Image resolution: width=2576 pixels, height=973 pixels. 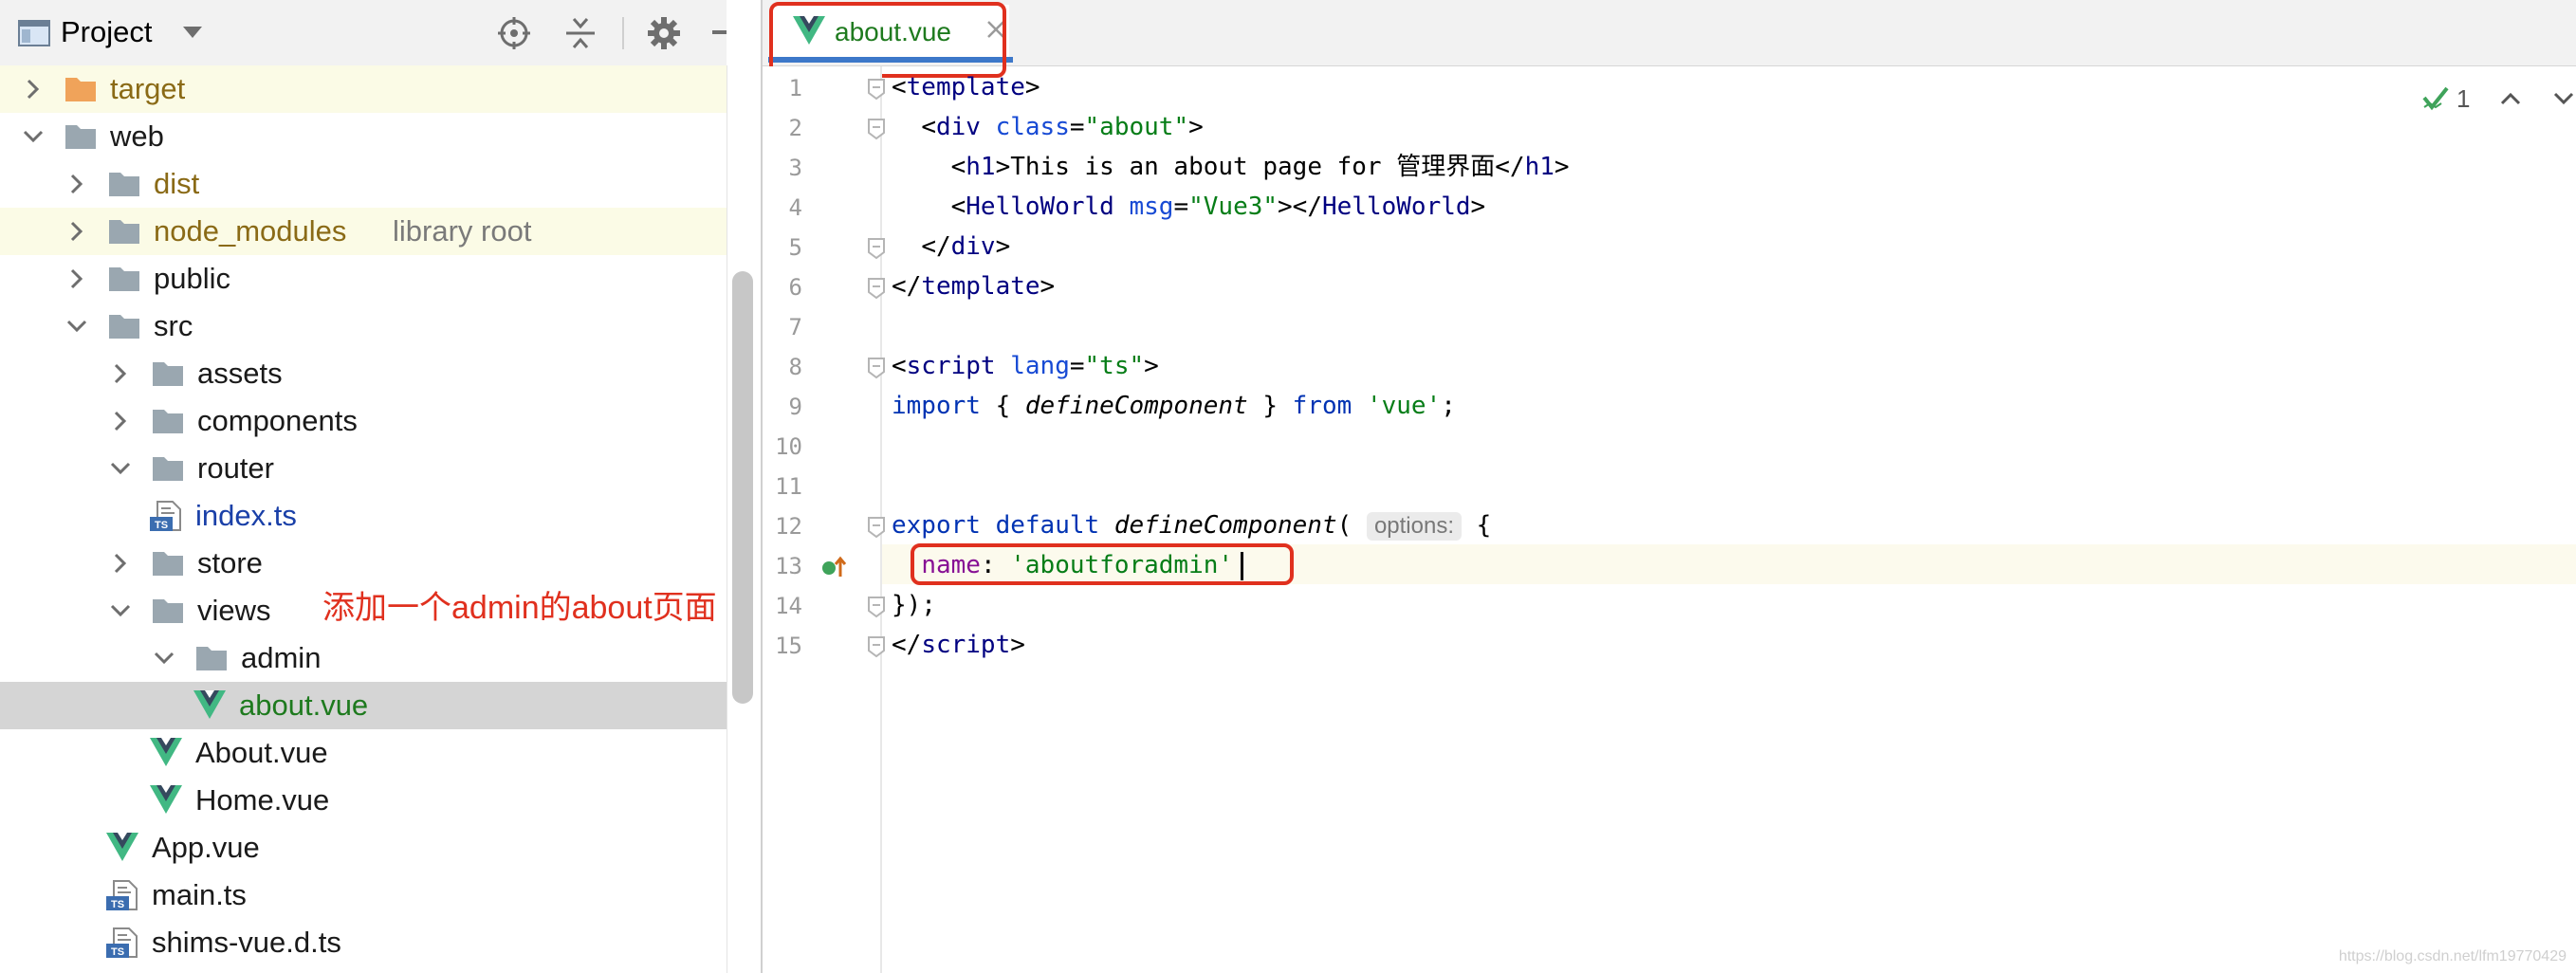 What do you see at coordinates (1040, 366) in the screenshot?
I see `code-token: lang` at bounding box center [1040, 366].